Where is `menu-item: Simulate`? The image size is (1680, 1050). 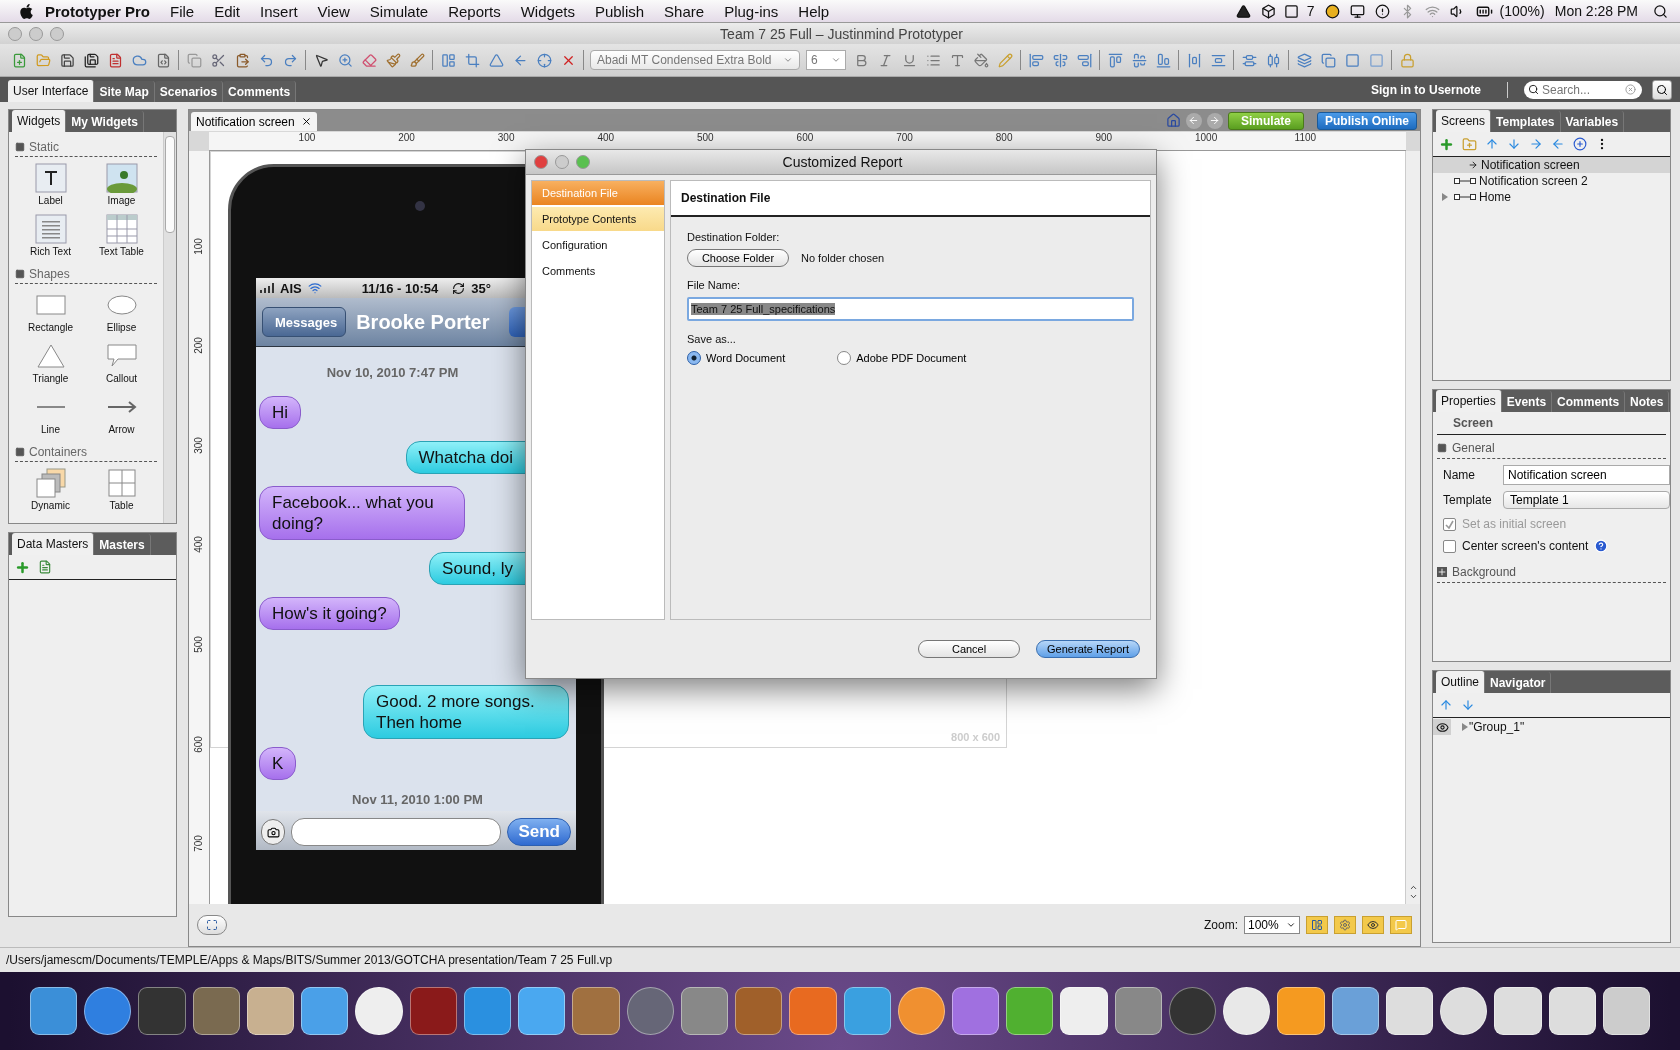
menu-item: Simulate is located at coordinates (399, 11).